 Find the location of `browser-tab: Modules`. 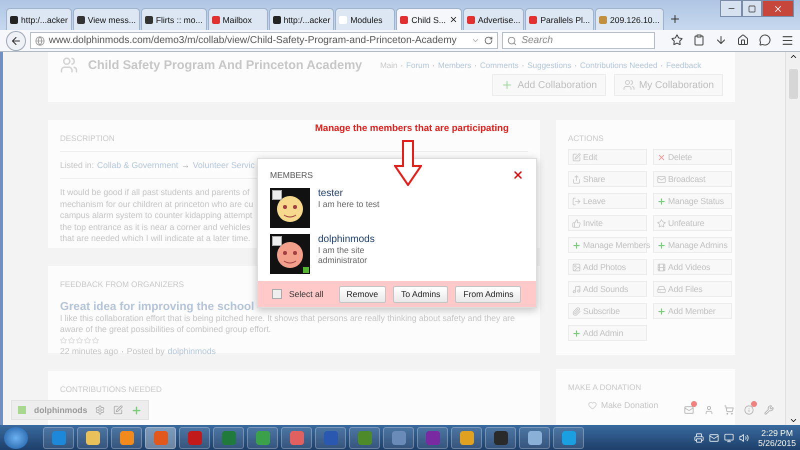

browser-tab: Modules is located at coordinates (365, 19).